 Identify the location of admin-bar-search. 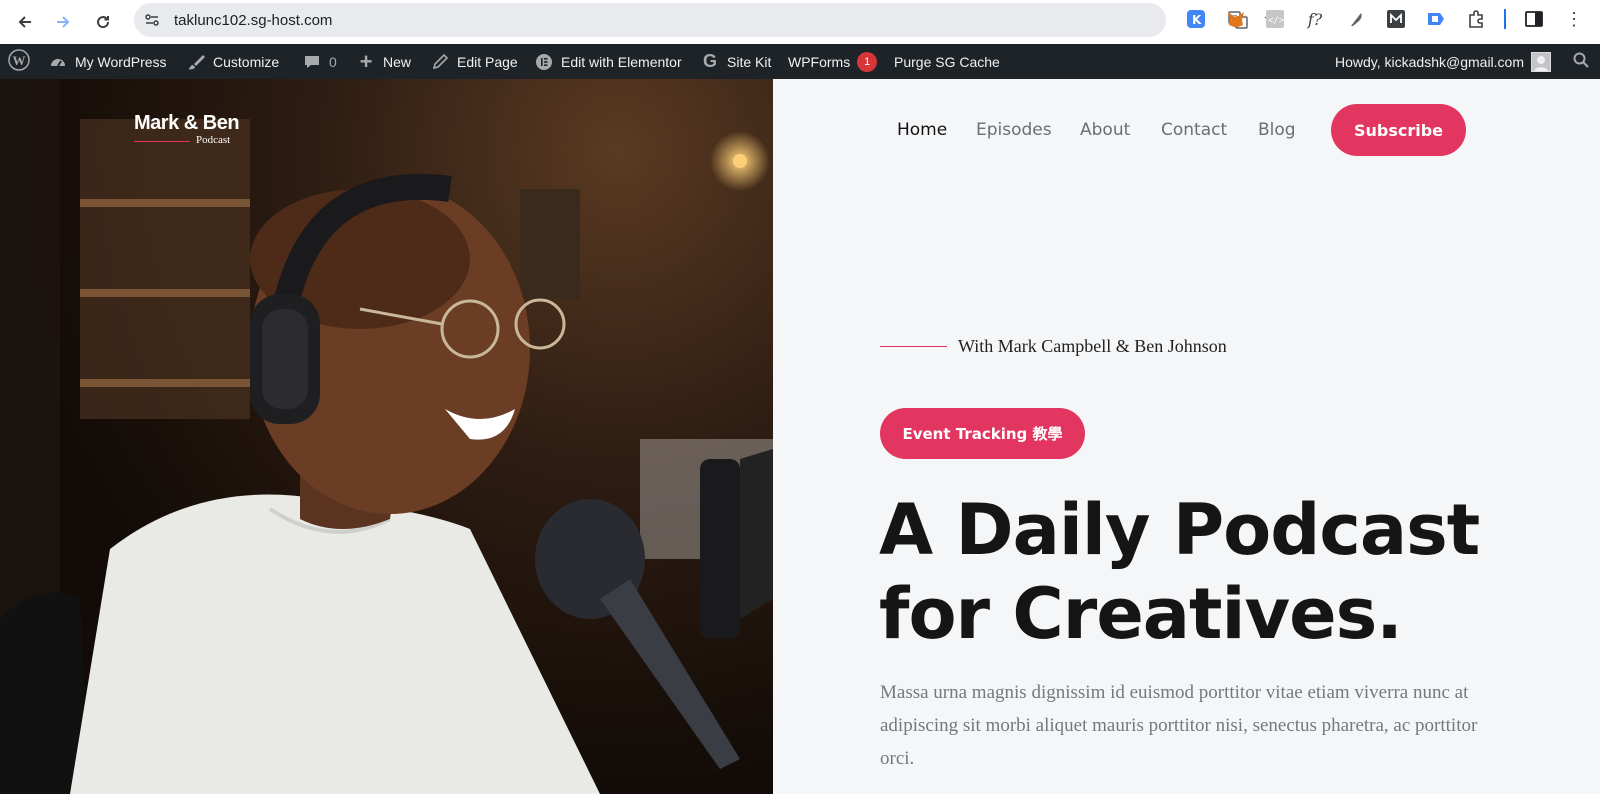
(1581, 61).